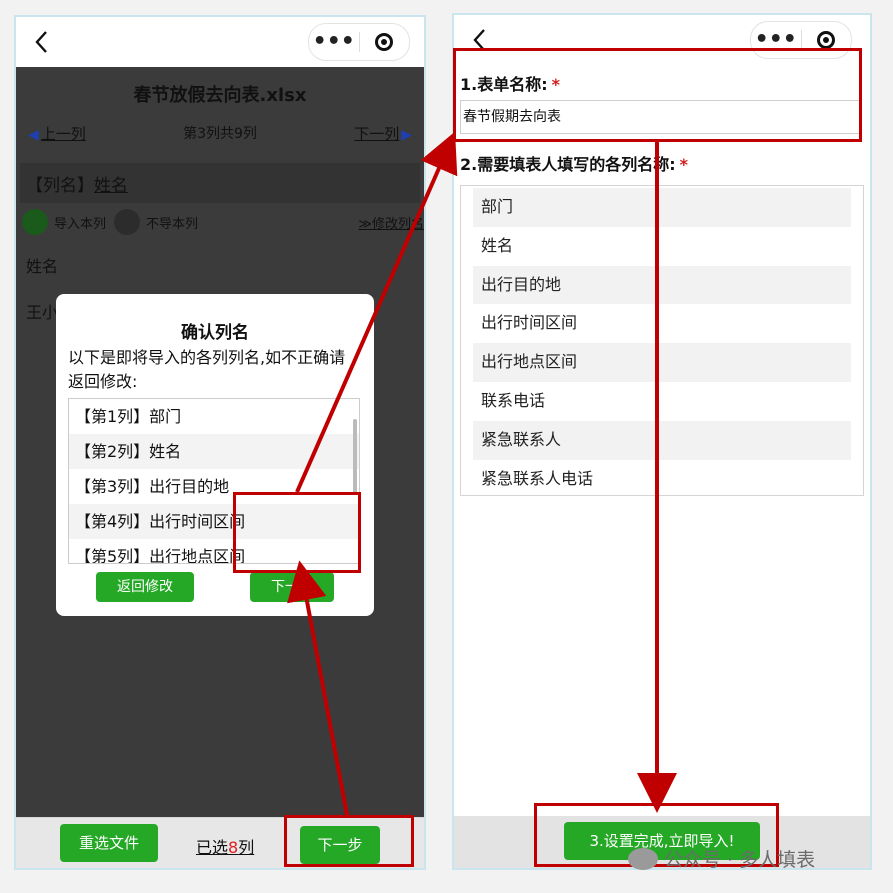  What do you see at coordinates (207, 369) in the screenshot?
I see `modal-description: 以下是即将导入的各列列名,如不正确请返回修改:` at bounding box center [207, 369].